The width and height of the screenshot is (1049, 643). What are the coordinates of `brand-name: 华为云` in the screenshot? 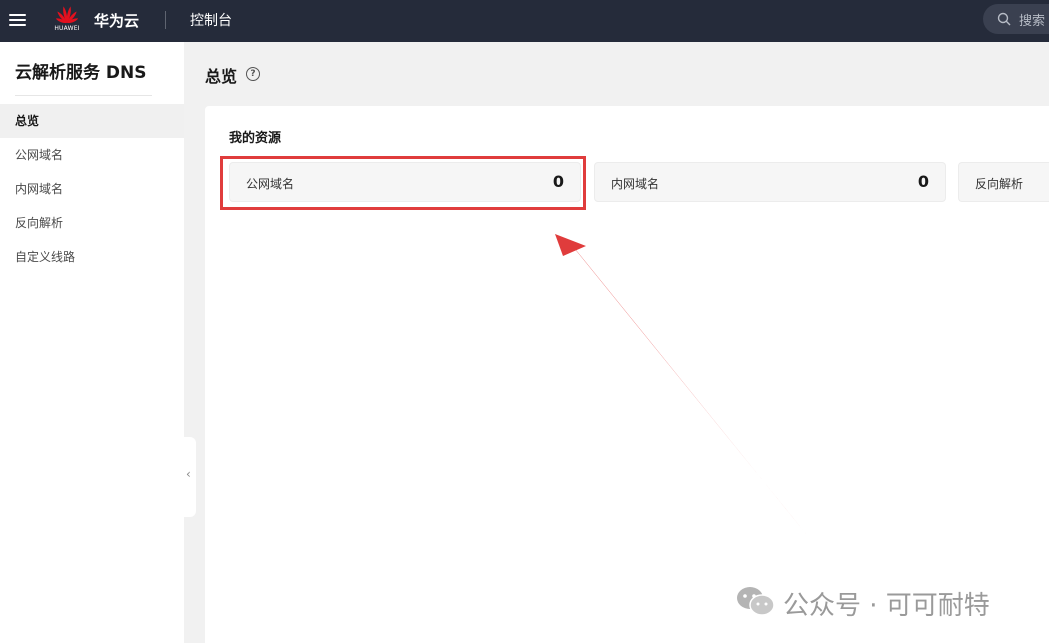 It's located at (116, 20).